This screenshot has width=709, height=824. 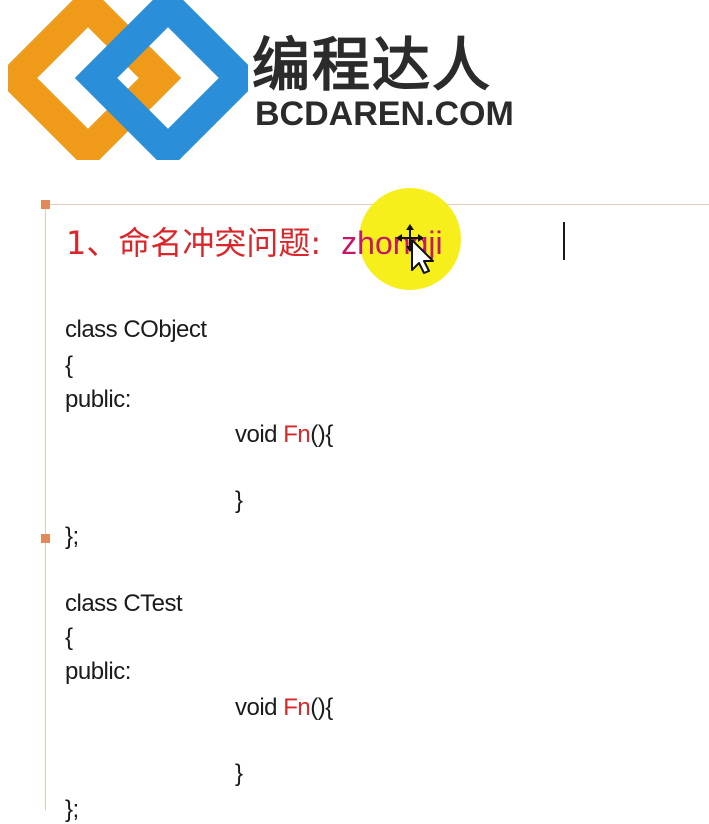 What do you see at coordinates (214, 243) in the screenshot?
I see `heading-title: 命名冲突问题` at bounding box center [214, 243].